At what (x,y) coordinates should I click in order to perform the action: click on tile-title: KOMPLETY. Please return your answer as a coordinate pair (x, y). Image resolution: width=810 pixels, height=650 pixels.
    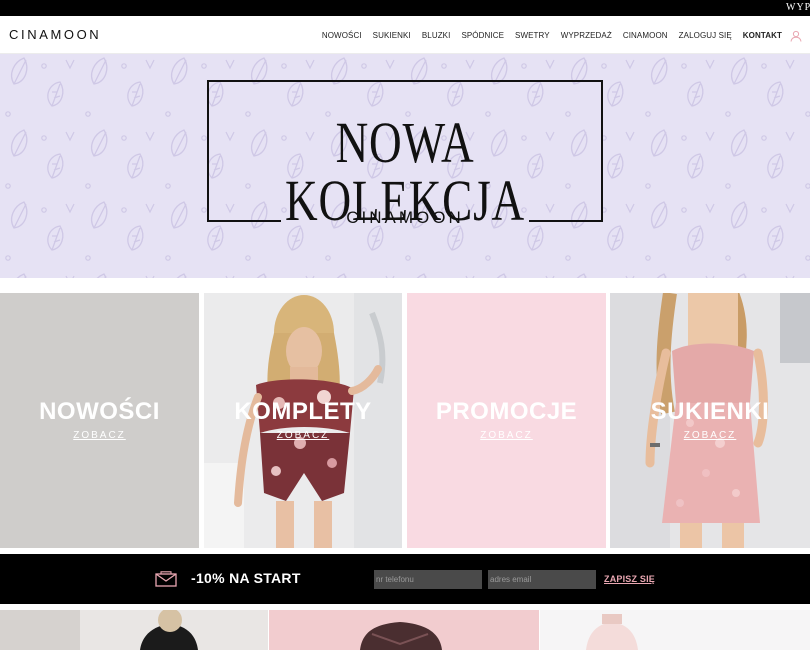
    Looking at the image, I should click on (303, 411).